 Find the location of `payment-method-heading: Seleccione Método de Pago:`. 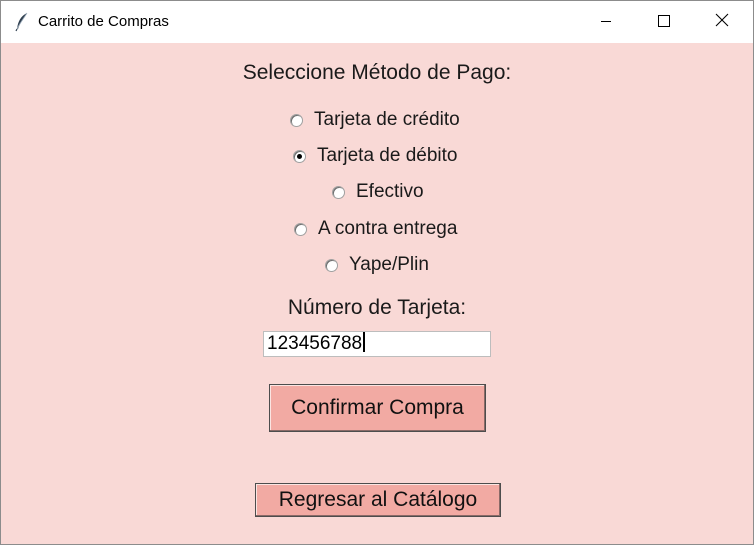

payment-method-heading: Seleccione Método de Pago: is located at coordinates (377, 72).